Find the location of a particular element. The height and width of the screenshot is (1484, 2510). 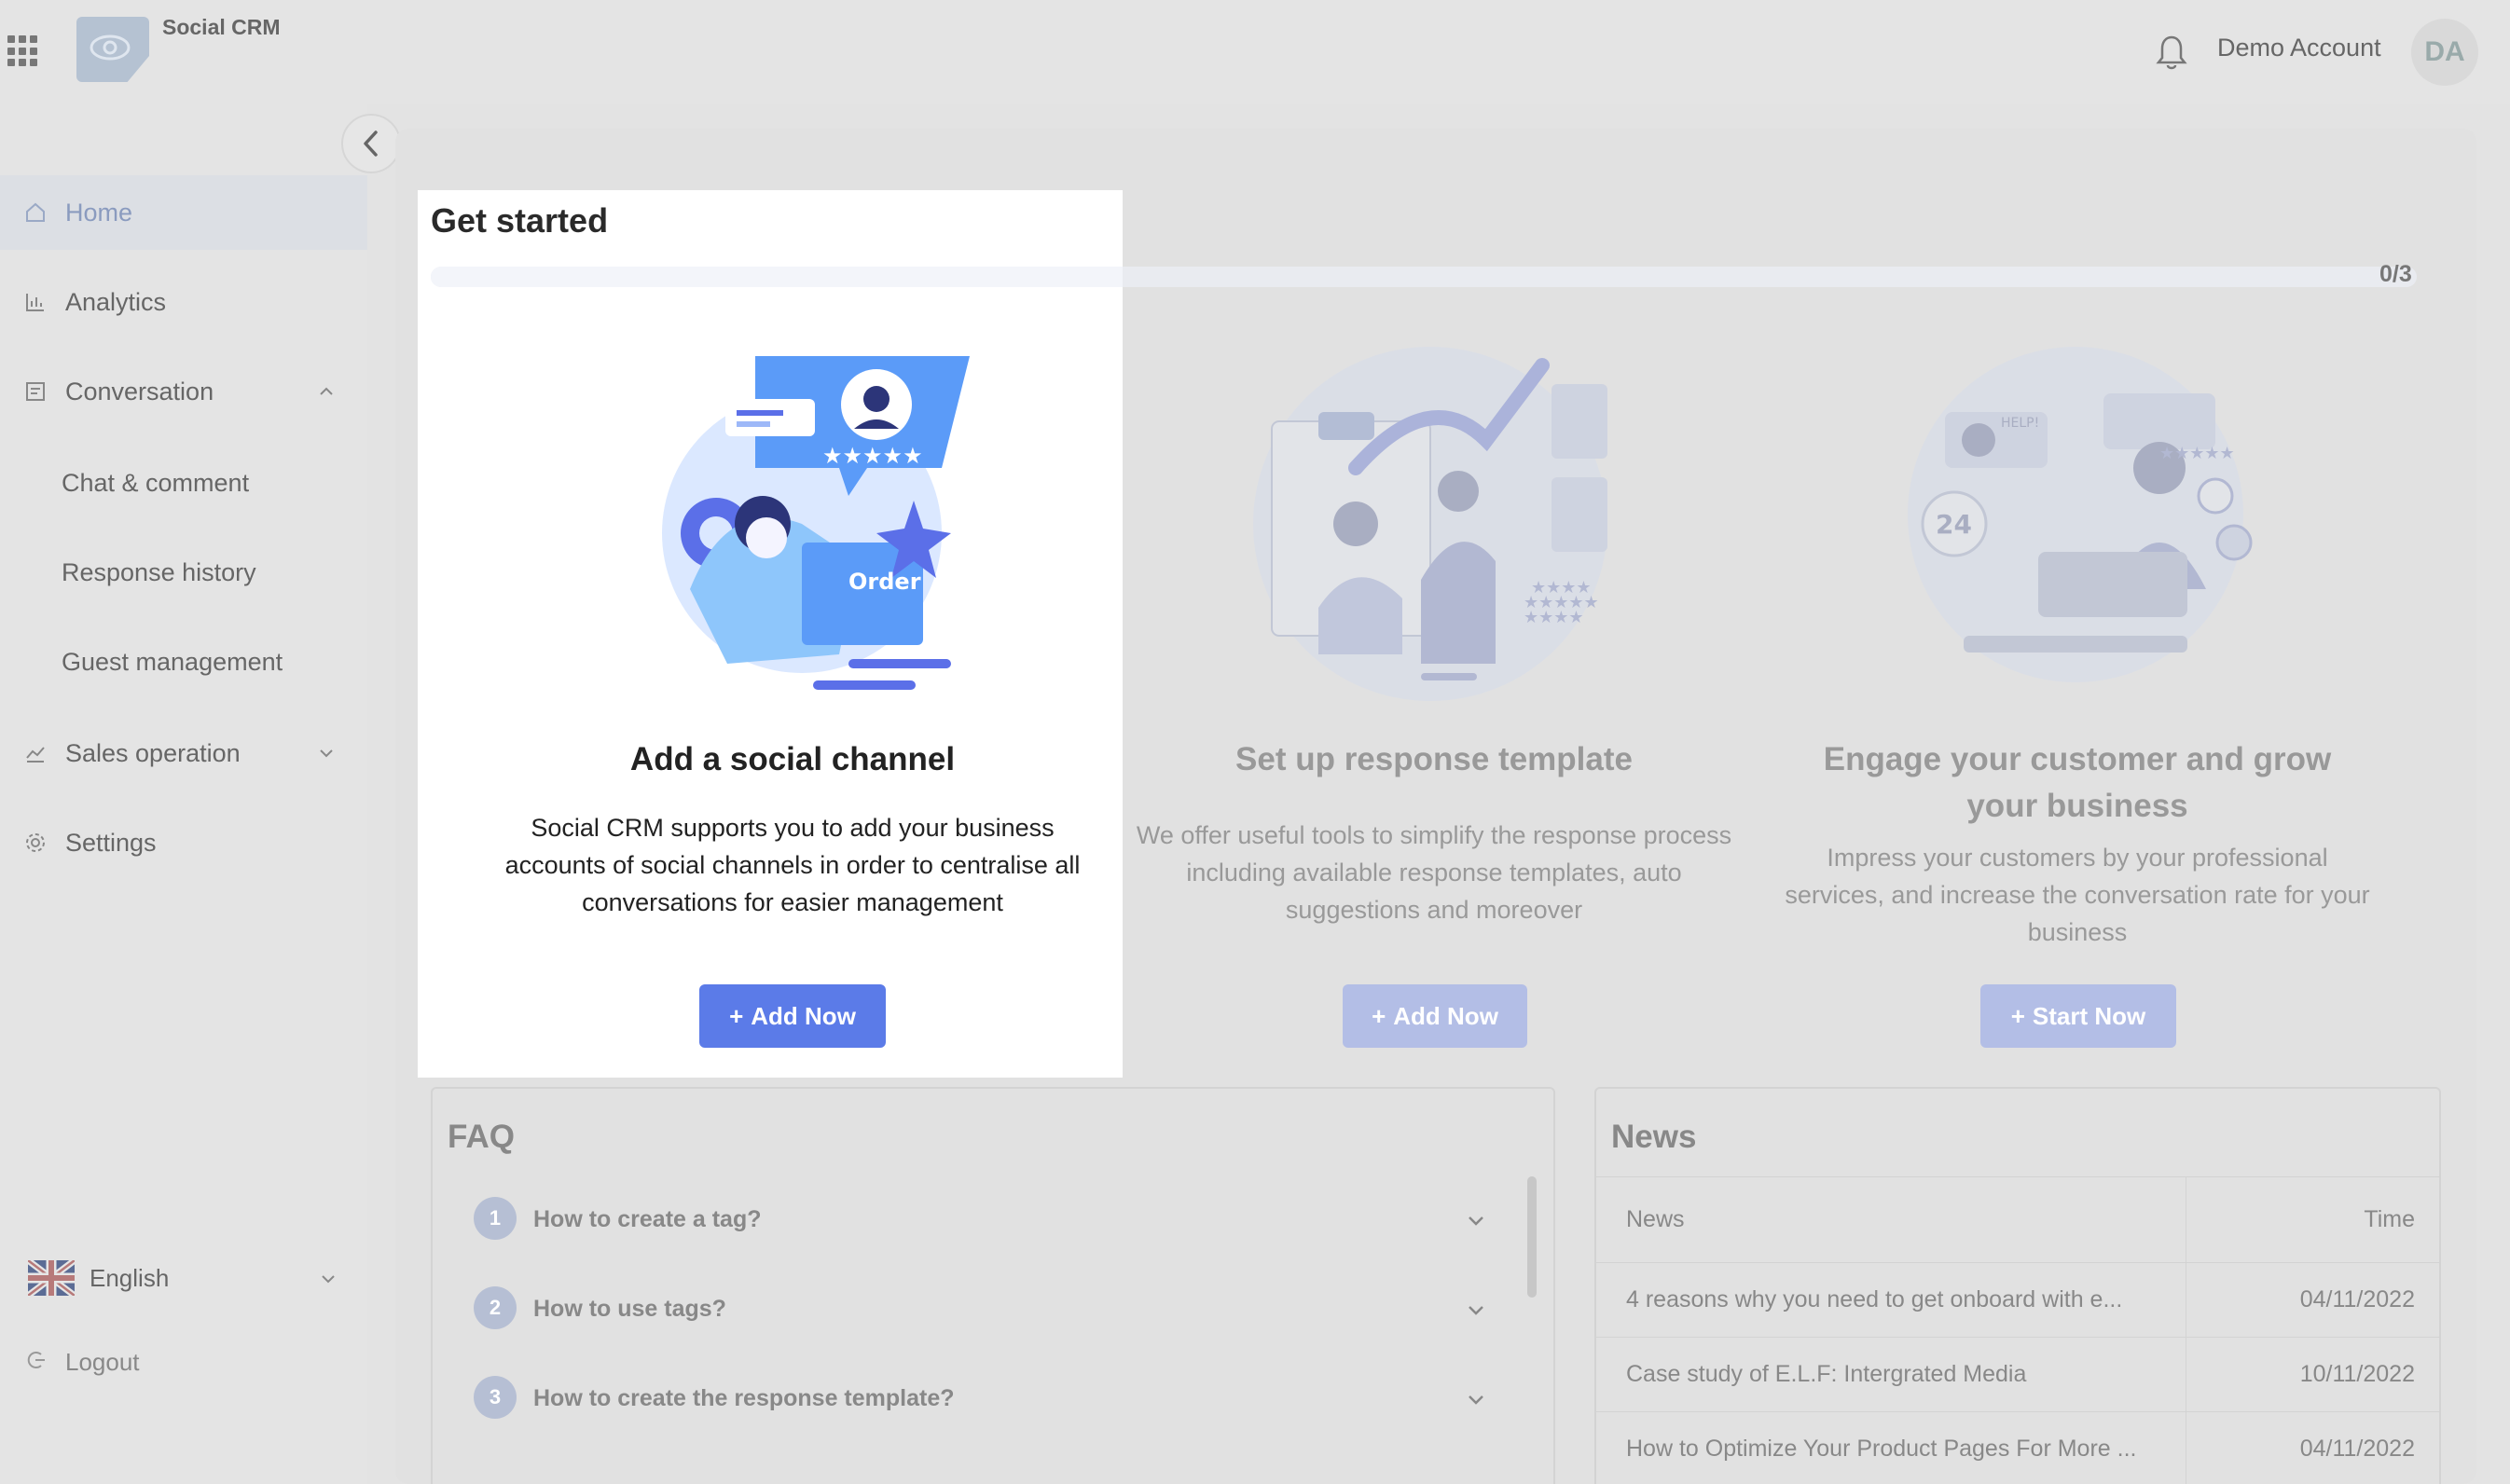

start-now-button: + Start Now is located at coordinates (2078, 1016).